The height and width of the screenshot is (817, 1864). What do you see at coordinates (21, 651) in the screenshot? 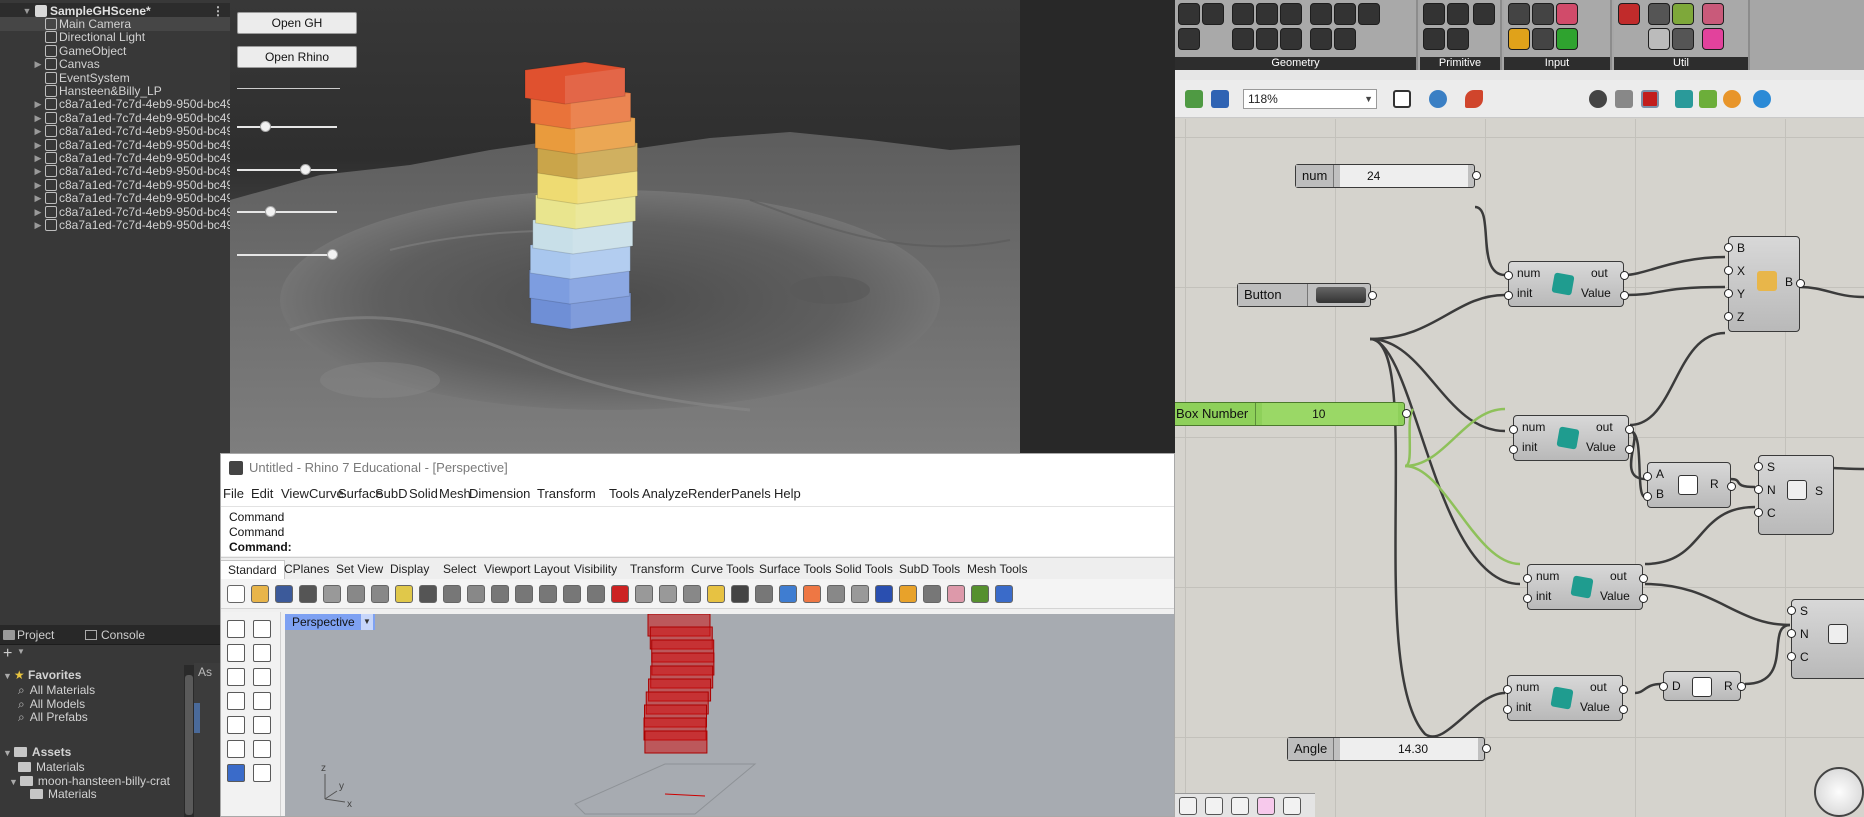
I see `dropdown-arrow-icon: ▼` at bounding box center [21, 651].